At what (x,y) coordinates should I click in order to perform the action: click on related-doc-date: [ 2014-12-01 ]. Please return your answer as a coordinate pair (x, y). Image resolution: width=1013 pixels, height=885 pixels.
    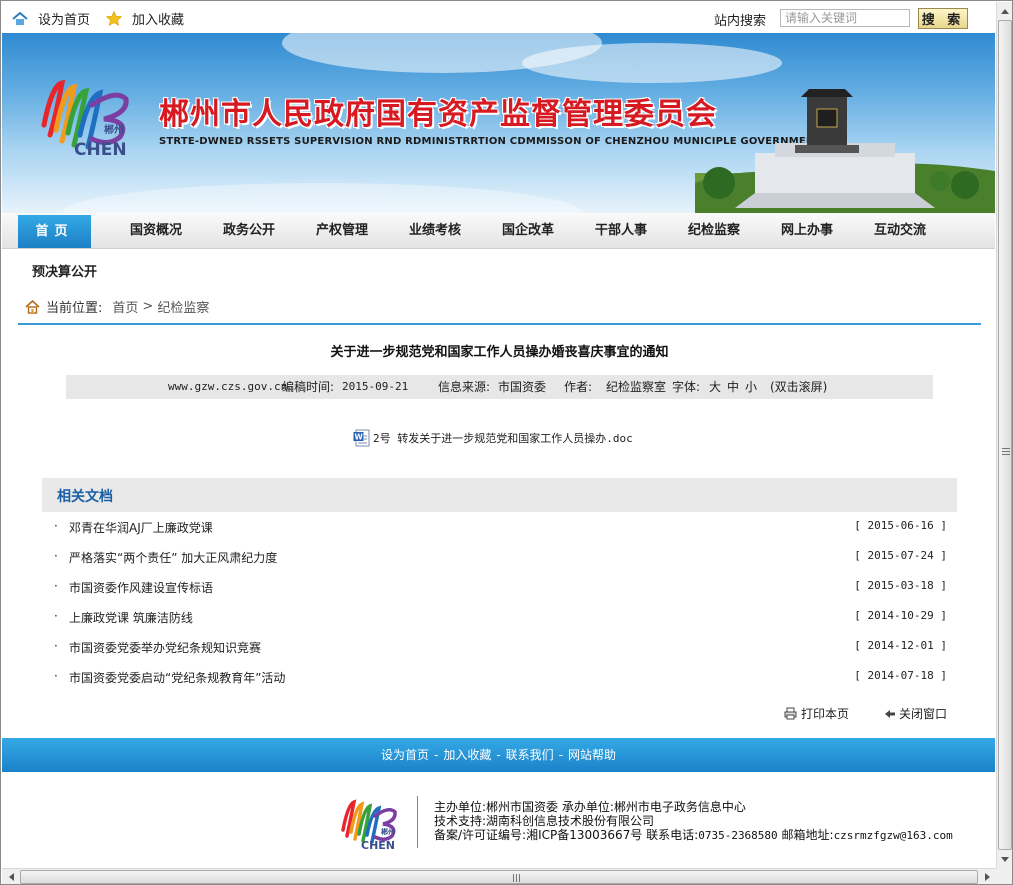
    Looking at the image, I should click on (900, 645).